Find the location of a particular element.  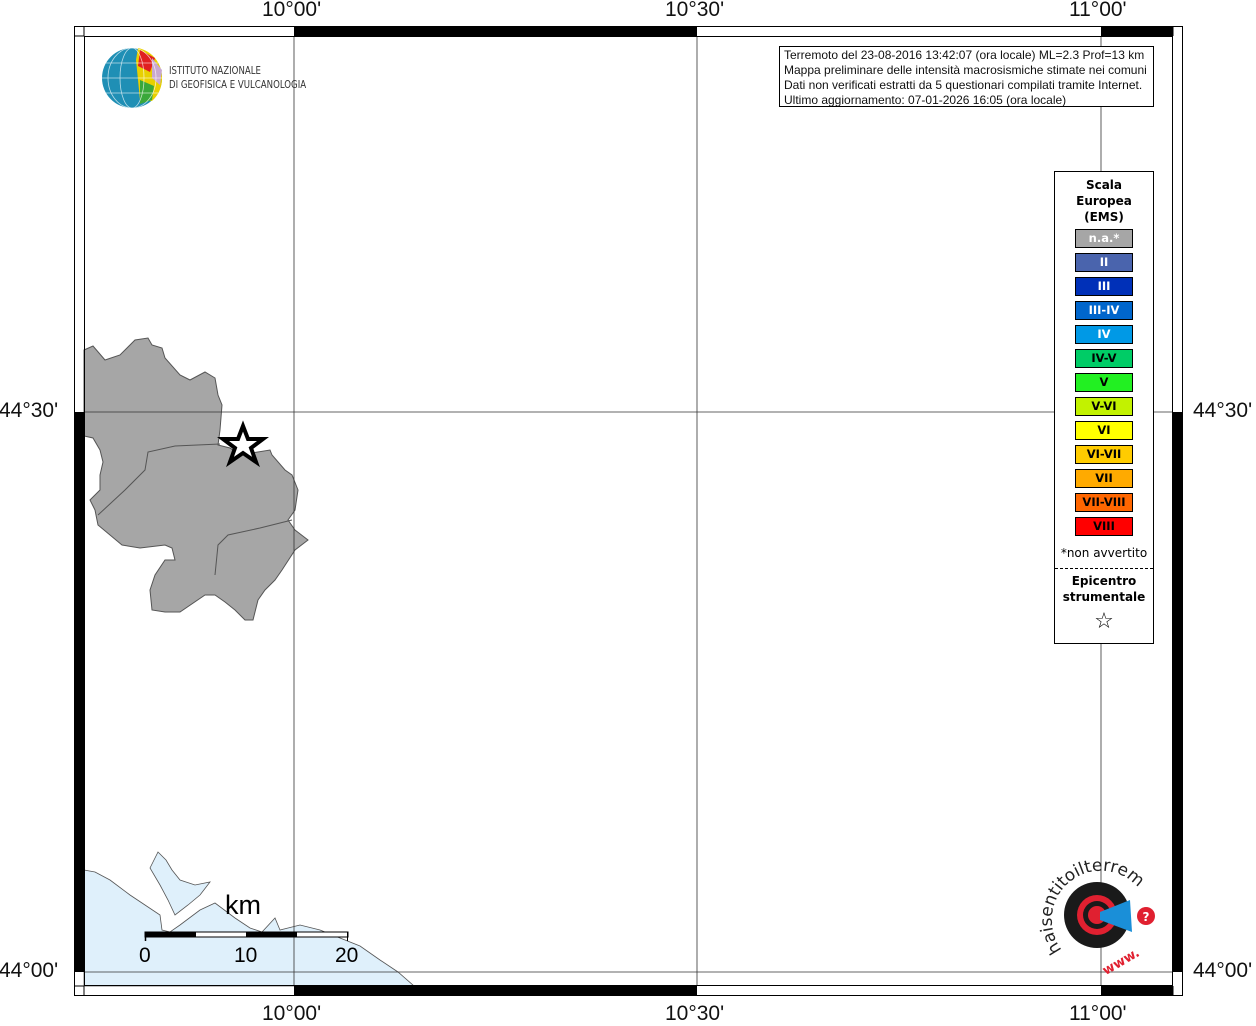

legend-swatch: VII-VIII is located at coordinates (1104, 502).